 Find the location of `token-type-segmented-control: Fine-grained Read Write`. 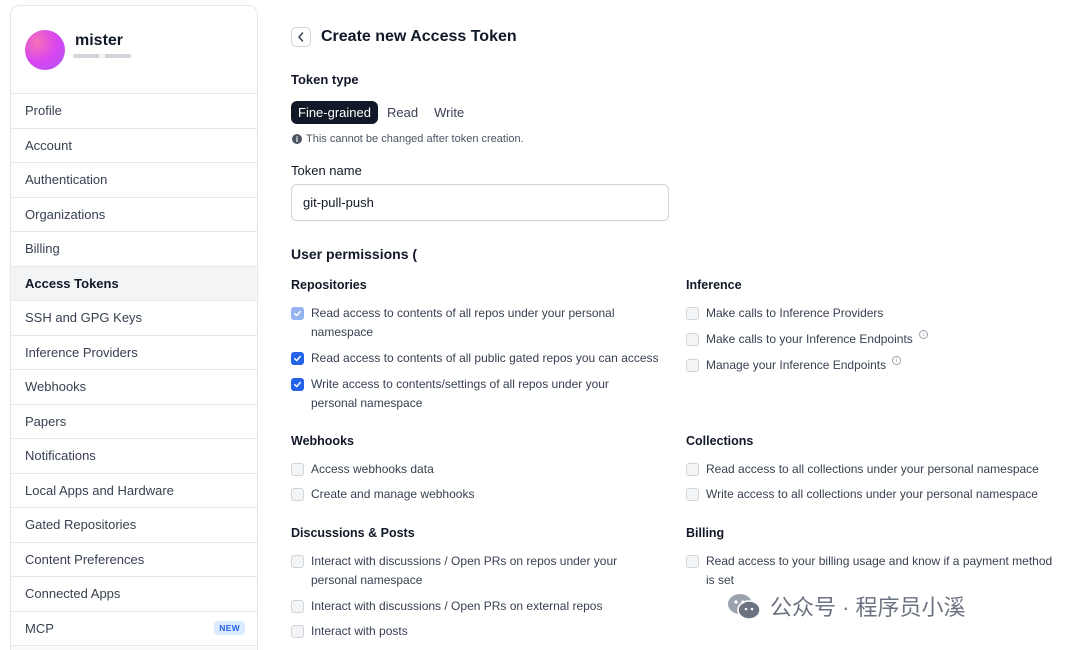

token-type-segmented-control: Fine-grained Read Write is located at coordinates (382, 112).